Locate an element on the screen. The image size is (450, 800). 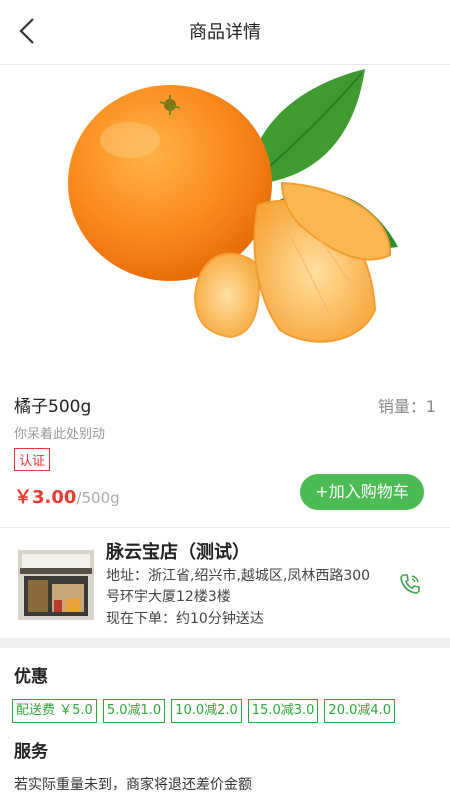
page-title: 商品详情 is located at coordinates (225, 32).